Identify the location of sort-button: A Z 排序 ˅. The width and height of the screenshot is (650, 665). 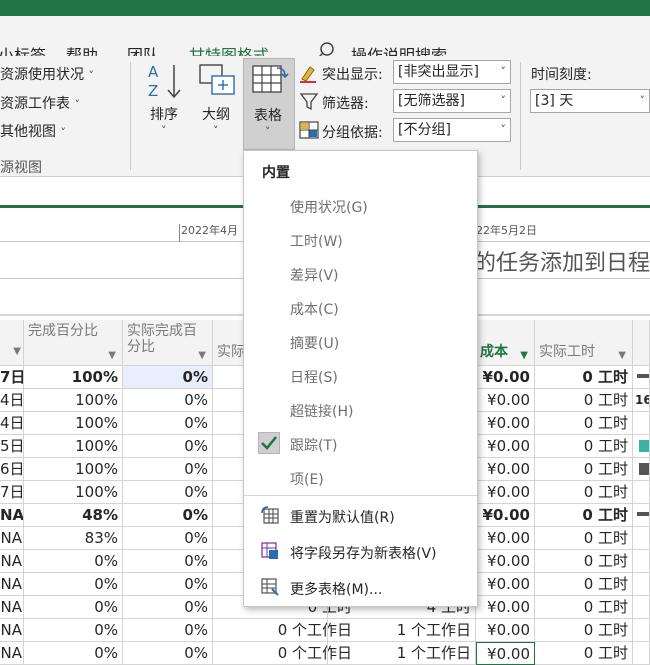
(166, 102).